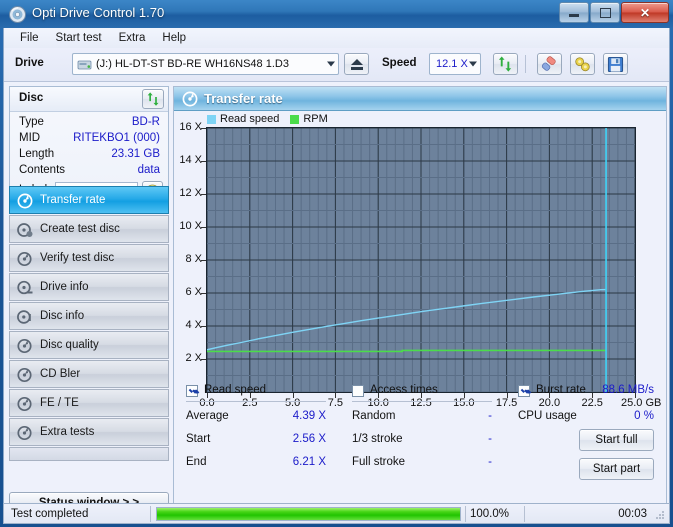  Describe the element at coordinates (116, 138) in the screenshot. I see `disc-row-value: RITEKBO1 (000)` at that location.